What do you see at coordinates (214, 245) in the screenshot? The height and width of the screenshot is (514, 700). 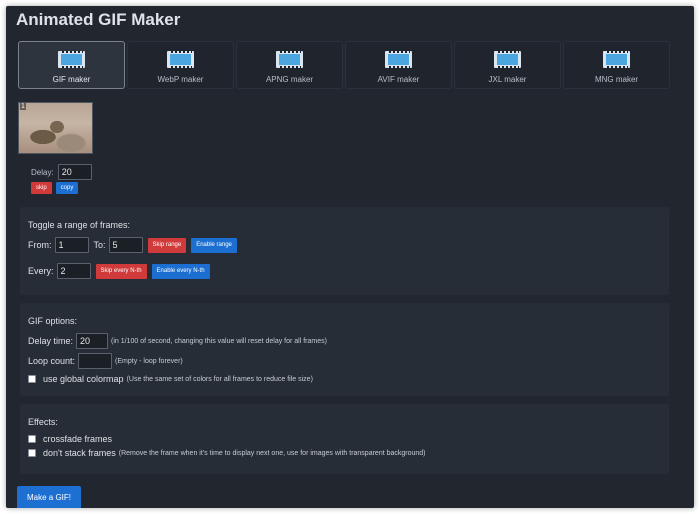 I see `enable-range-button: Enable range` at bounding box center [214, 245].